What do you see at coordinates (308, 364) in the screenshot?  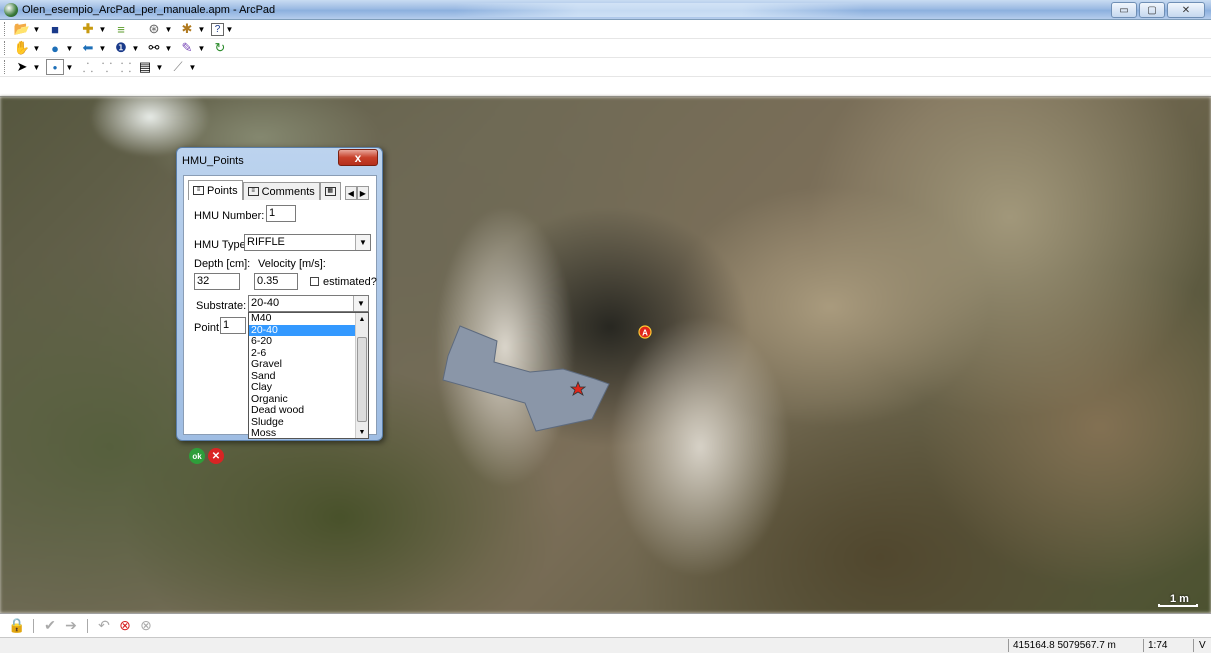 I see `substrate-option: Gravel` at bounding box center [308, 364].